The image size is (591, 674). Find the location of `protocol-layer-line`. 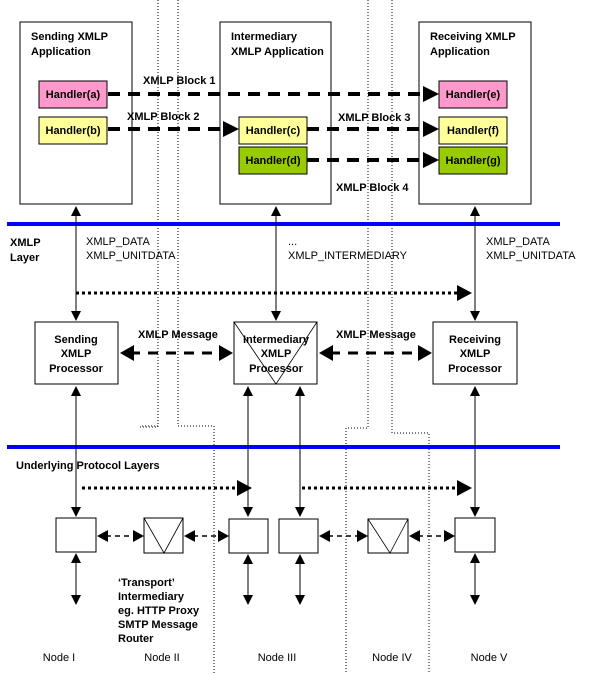

protocol-layer-line is located at coordinates (283, 447).